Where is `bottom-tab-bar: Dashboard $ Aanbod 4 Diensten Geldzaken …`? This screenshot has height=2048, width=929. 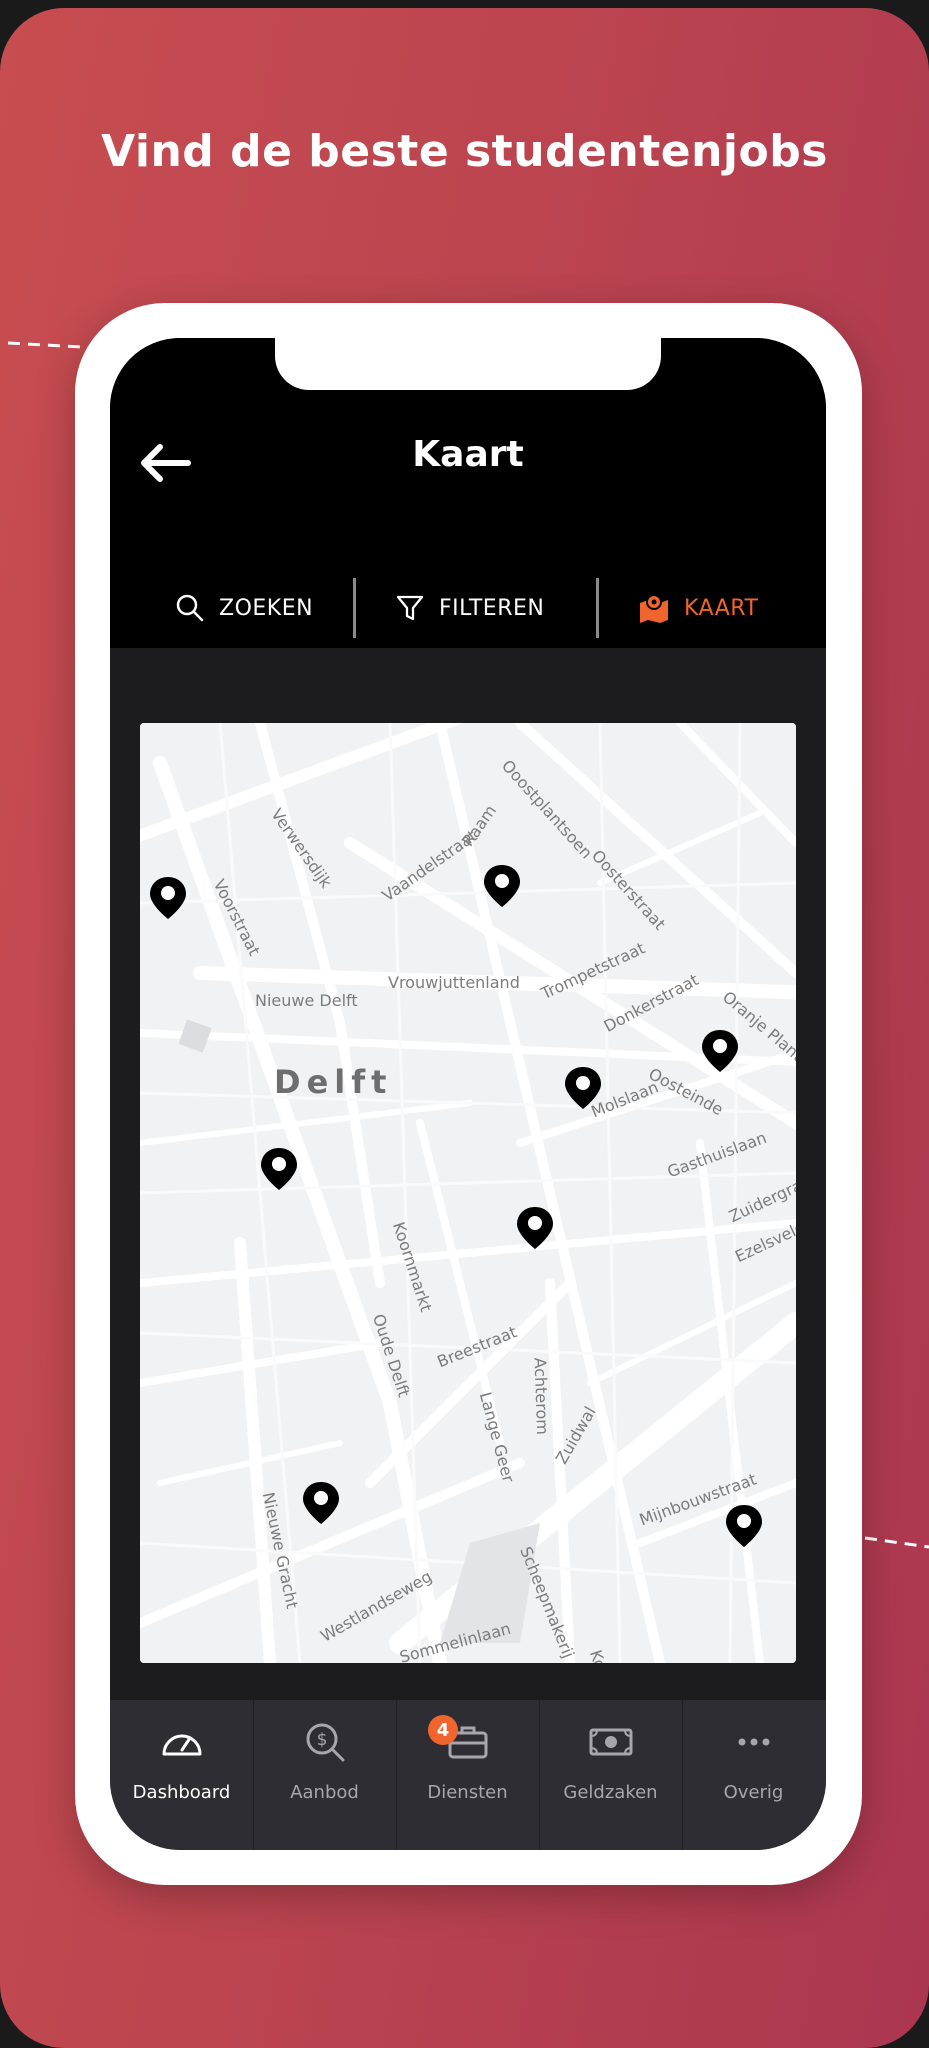 bottom-tab-bar: Dashboard $ Aanbod 4 Diensten Geldzaken … is located at coordinates (468, 1775).